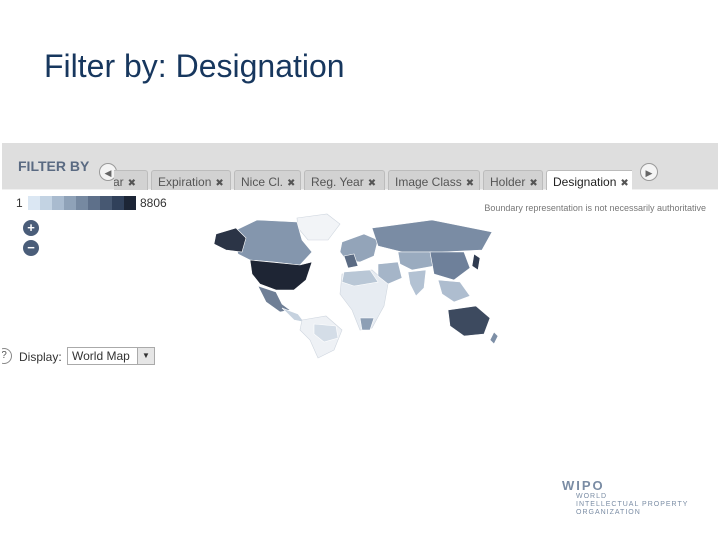 This screenshot has height=540, width=720. I want to click on zoom-in-icon: +, so click(31, 228).